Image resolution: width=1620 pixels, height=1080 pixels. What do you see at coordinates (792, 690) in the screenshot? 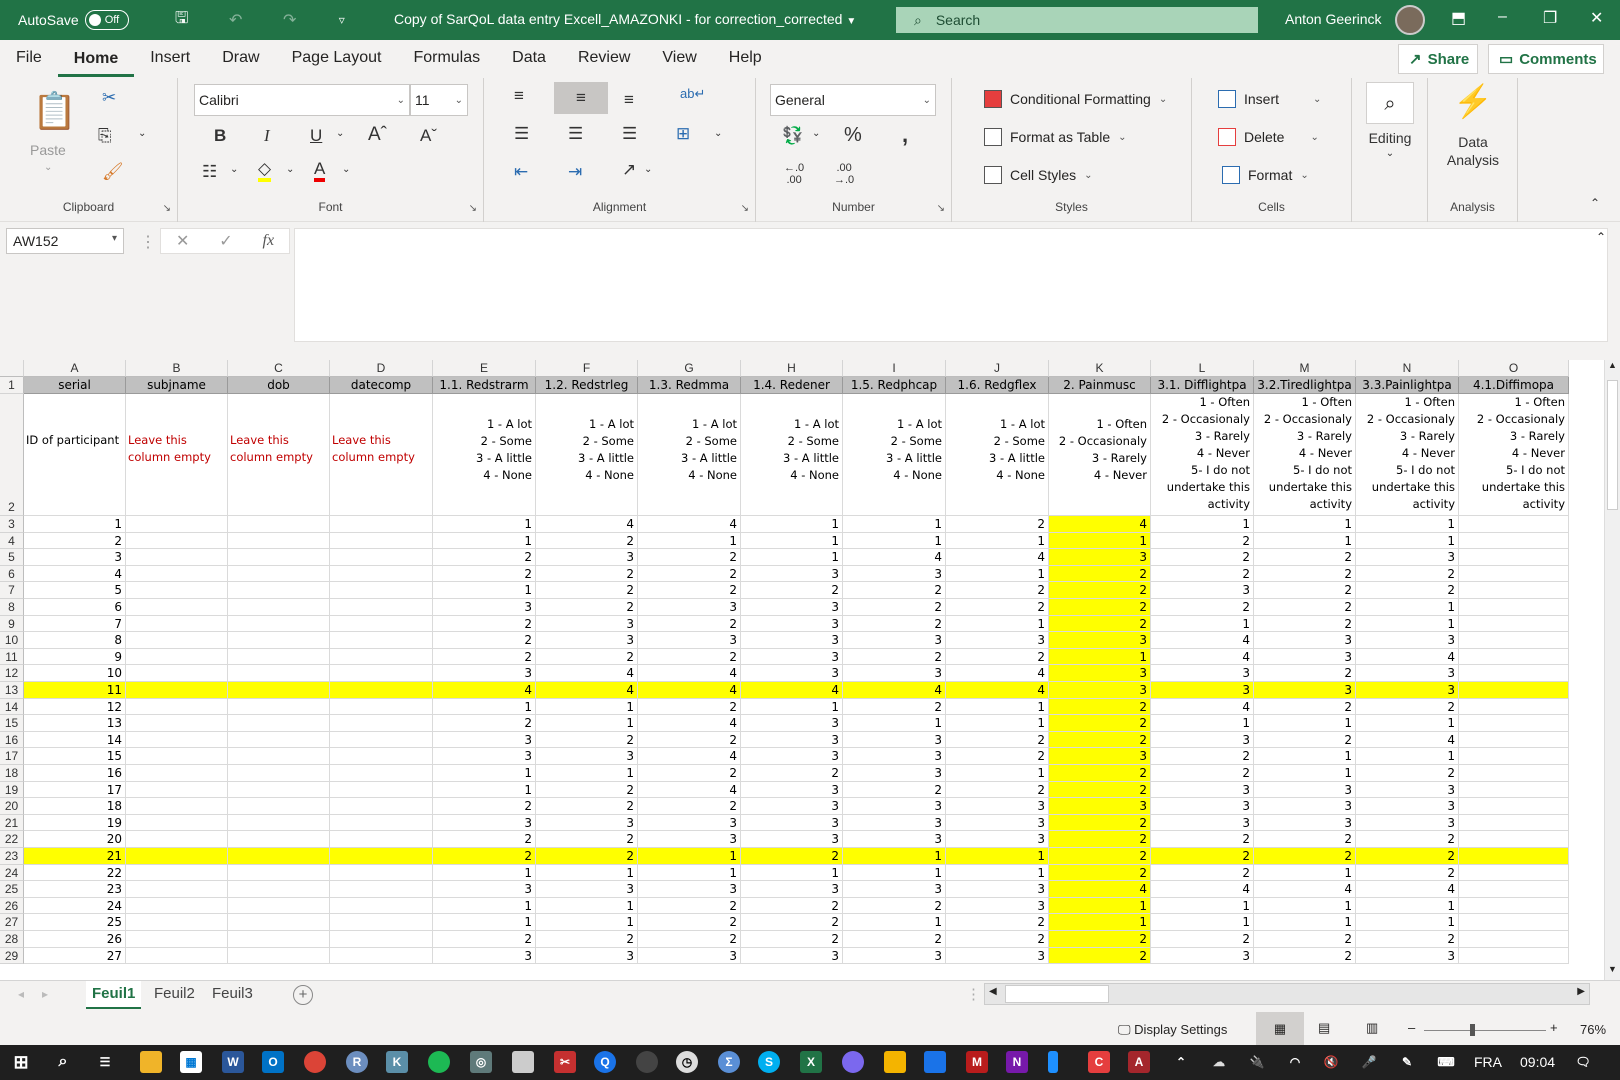
I see `cell-h13: 4` at bounding box center [792, 690].